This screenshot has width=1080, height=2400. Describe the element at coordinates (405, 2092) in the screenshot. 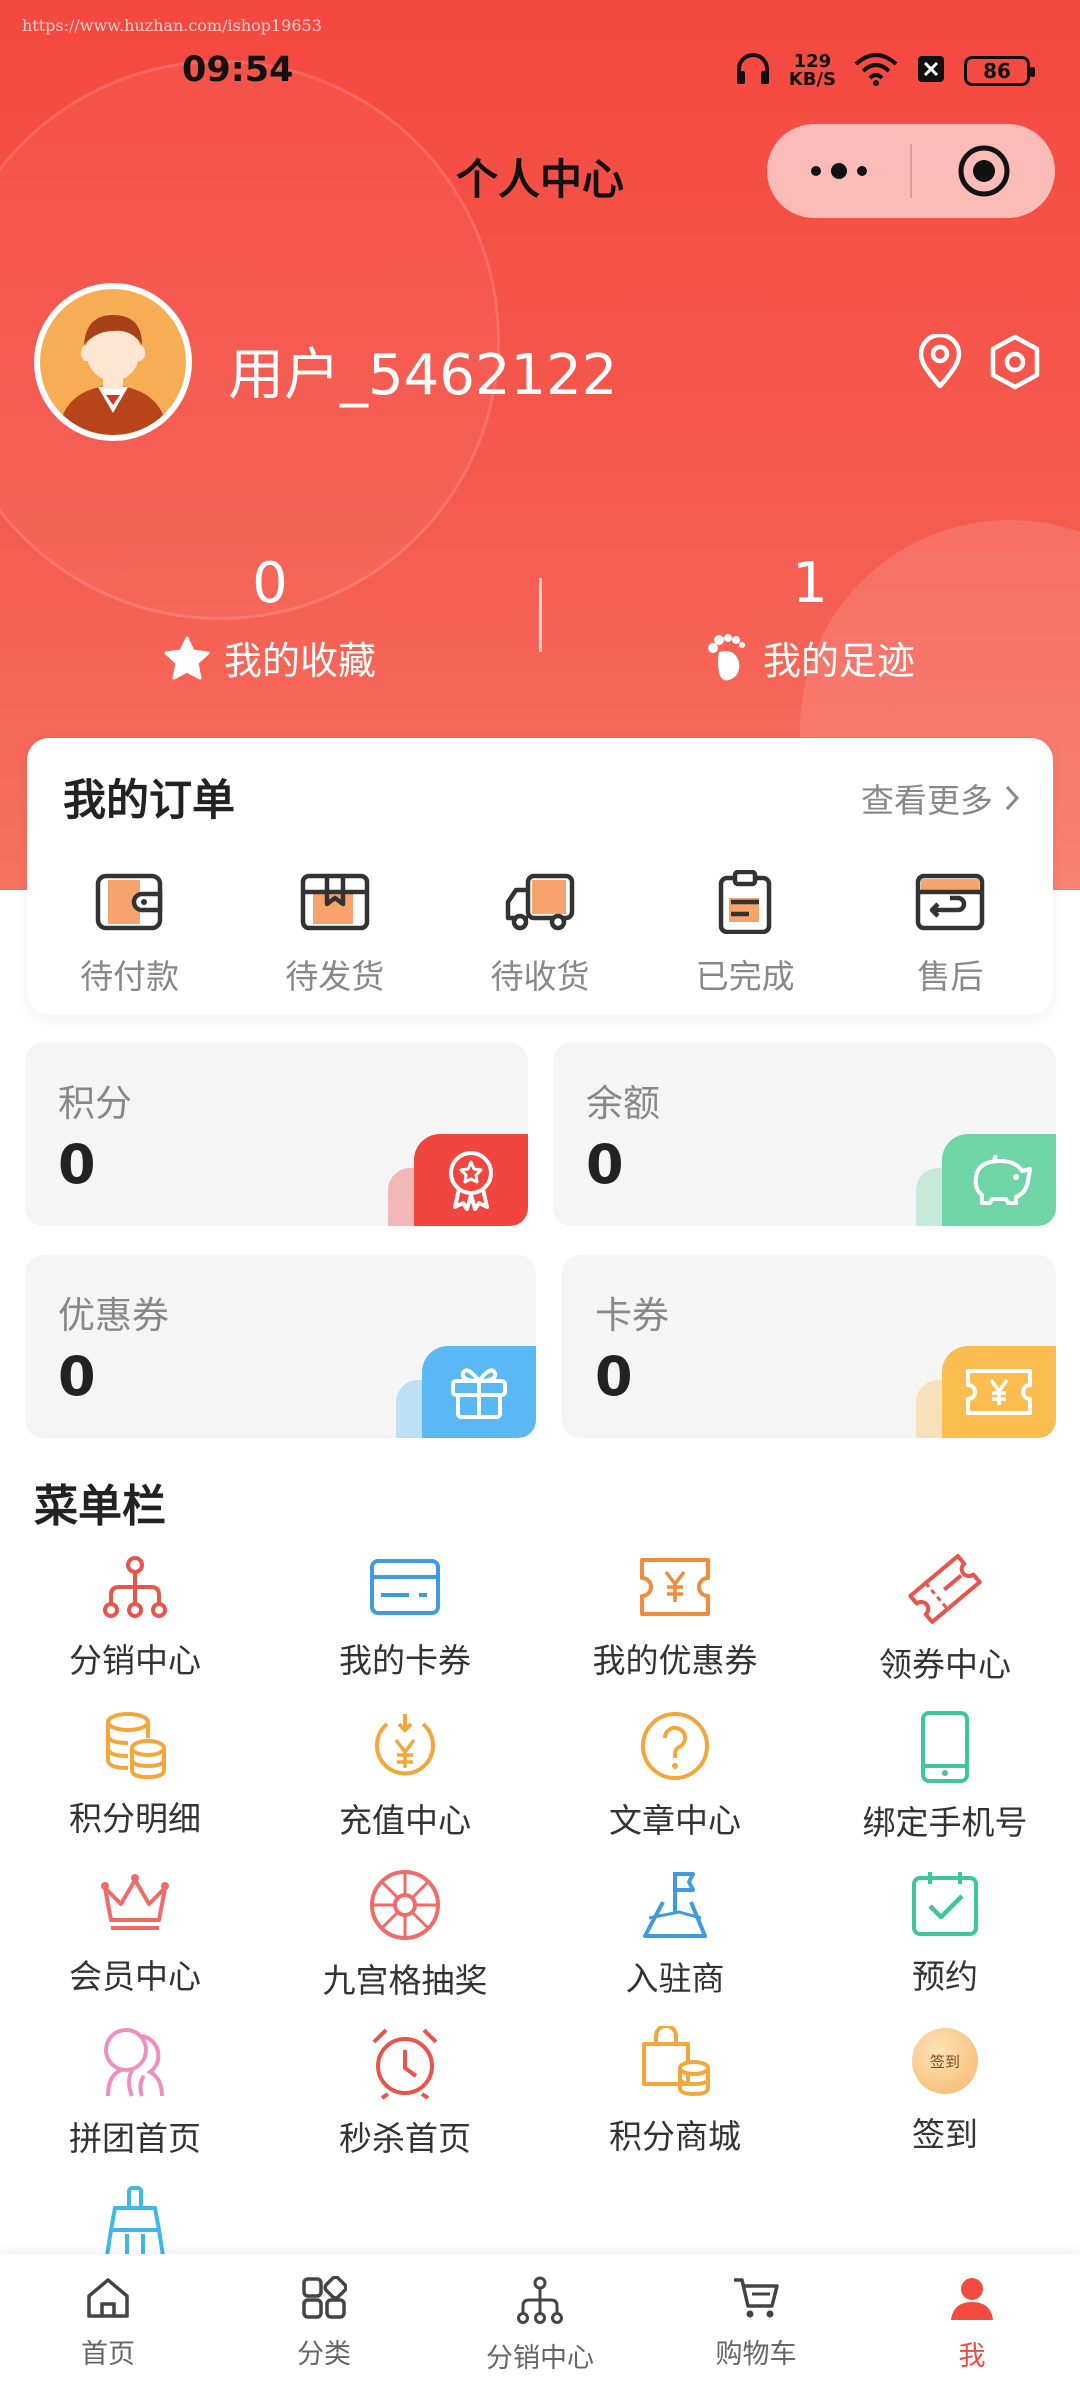

I see `menu-item-flash-sale-home: 秒杀首页` at that location.